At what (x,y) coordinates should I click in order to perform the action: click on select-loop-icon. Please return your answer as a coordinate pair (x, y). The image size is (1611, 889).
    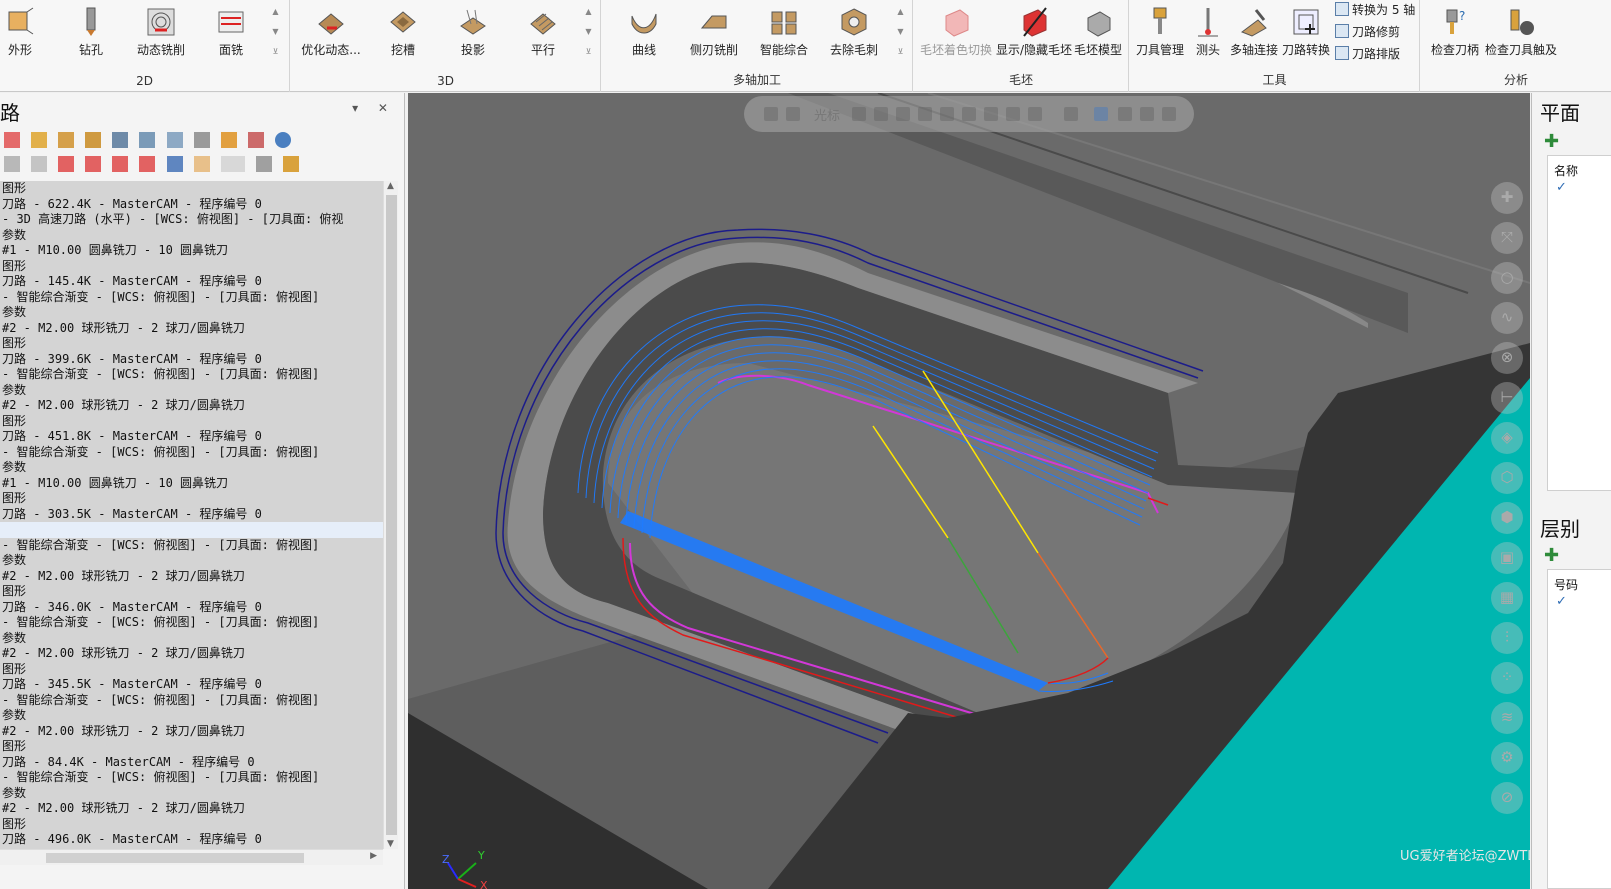
    Looking at the image, I should click on (1035, 114).